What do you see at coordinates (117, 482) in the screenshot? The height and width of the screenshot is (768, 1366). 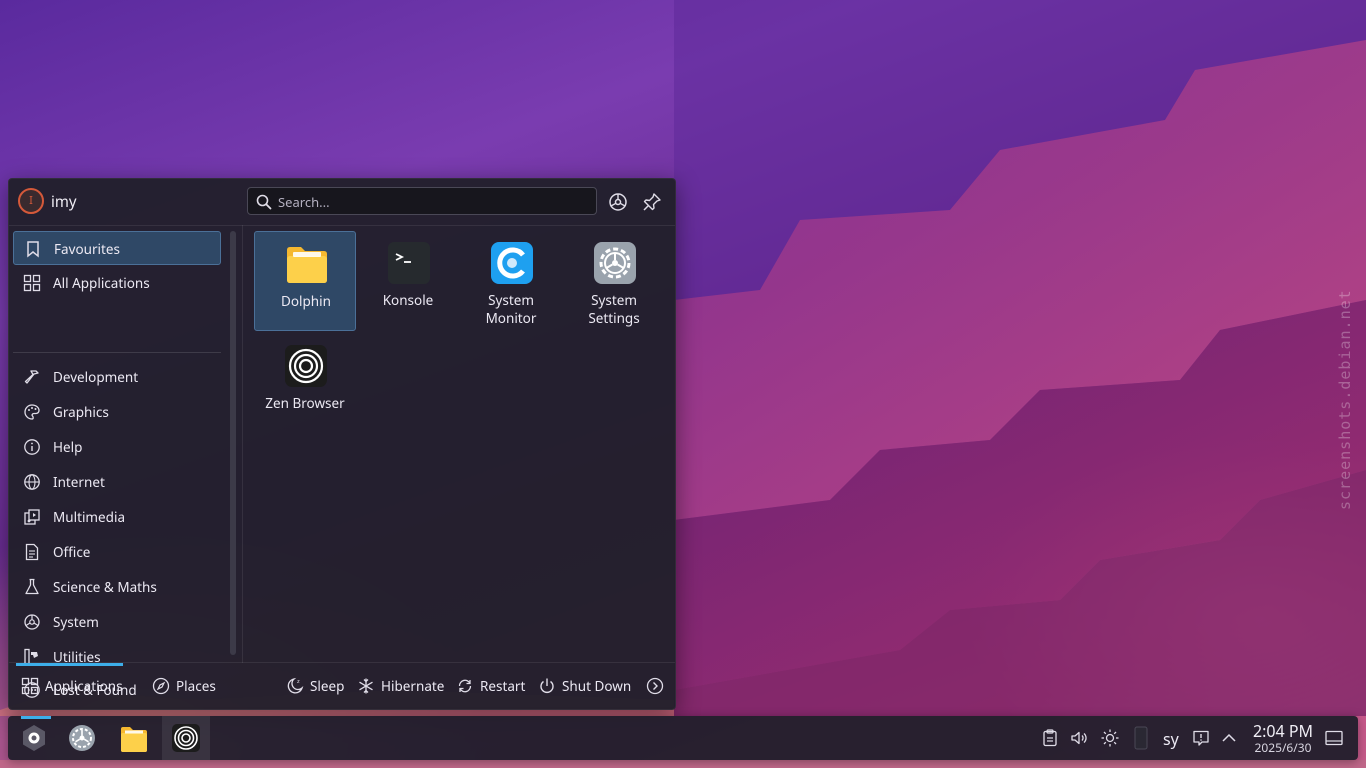 I see `sidebar-item-internet: Internet` at bounding box center [117, 482].